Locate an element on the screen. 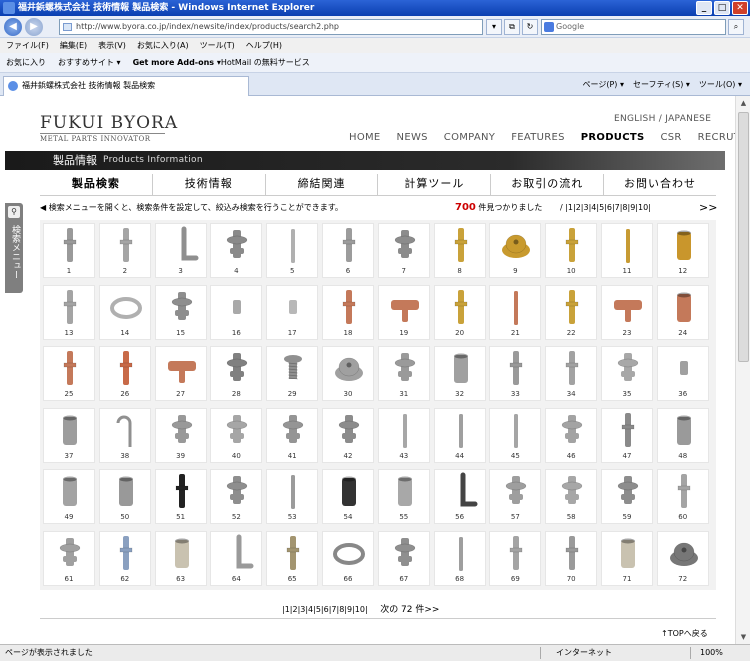 The height and width of the screenshot is (661, 750). product-cell: 23 is located at coordinates (626, 312).